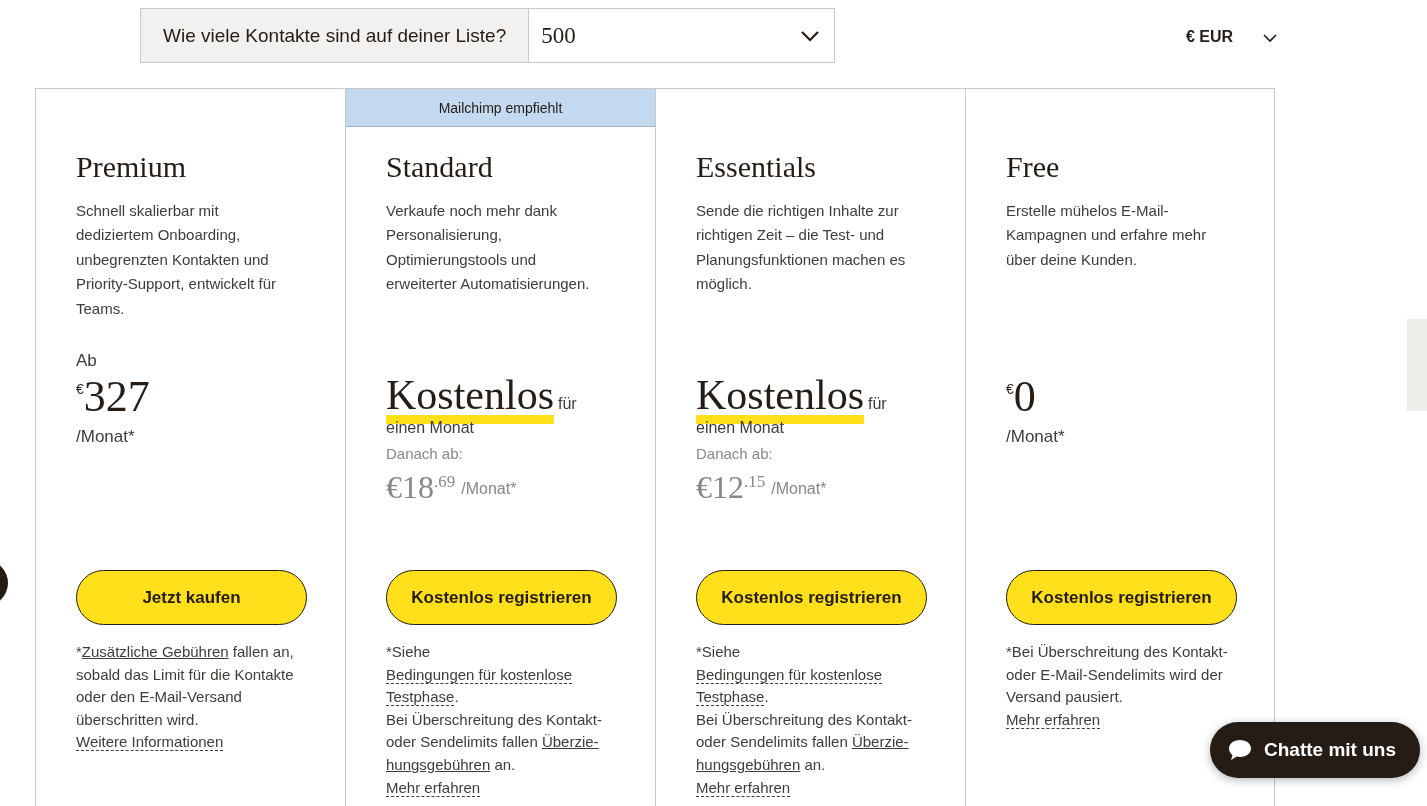  What do you see at coordinates (131, 167) in the screenshot?
I see `plan-name: Premium` at bounding box center [131, 167].